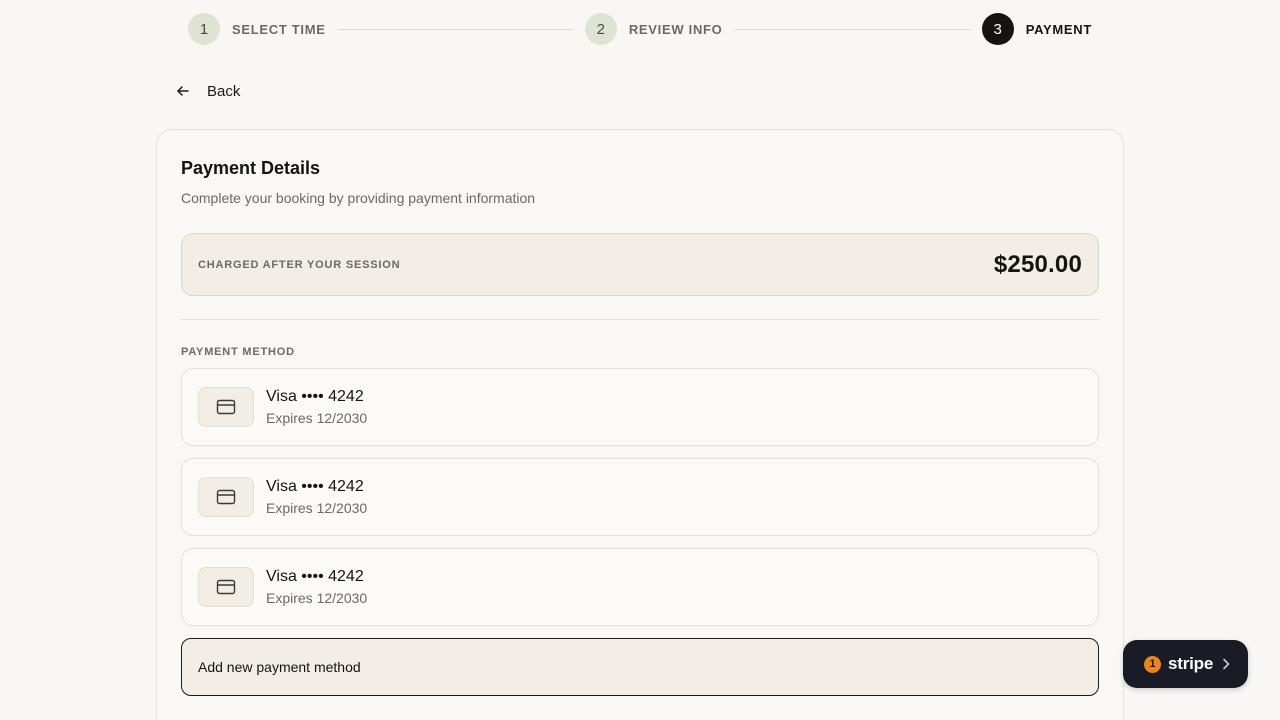  Describe the element at coordinates (1037, 264) in the screenshot. I see `charge-amount: $250.00` at that location.